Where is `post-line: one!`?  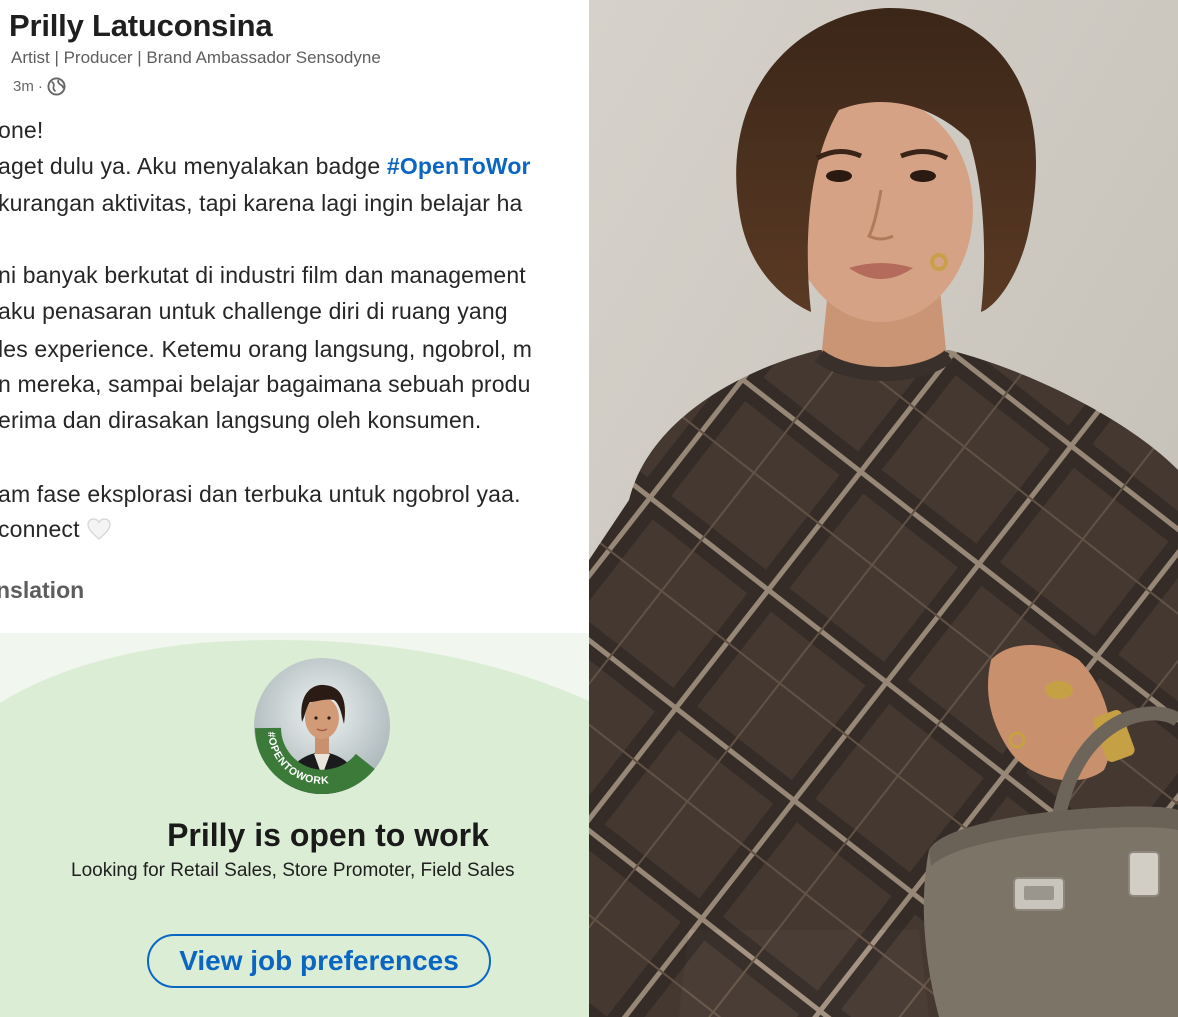 post-line: one! is located at coordinates (22, 130).